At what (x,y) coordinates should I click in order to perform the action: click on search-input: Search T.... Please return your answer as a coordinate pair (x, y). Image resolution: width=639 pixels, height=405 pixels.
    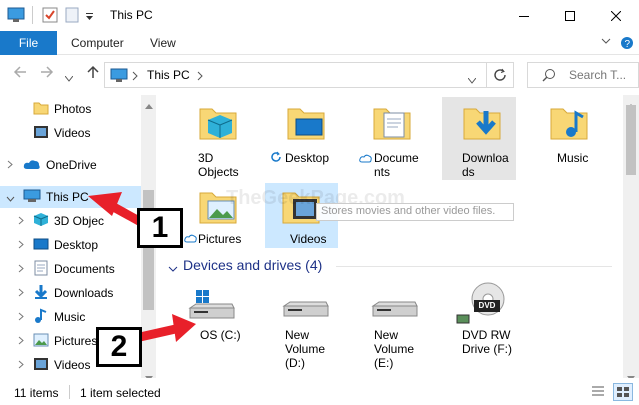
    Looking at the image, I should click on (583, 75).